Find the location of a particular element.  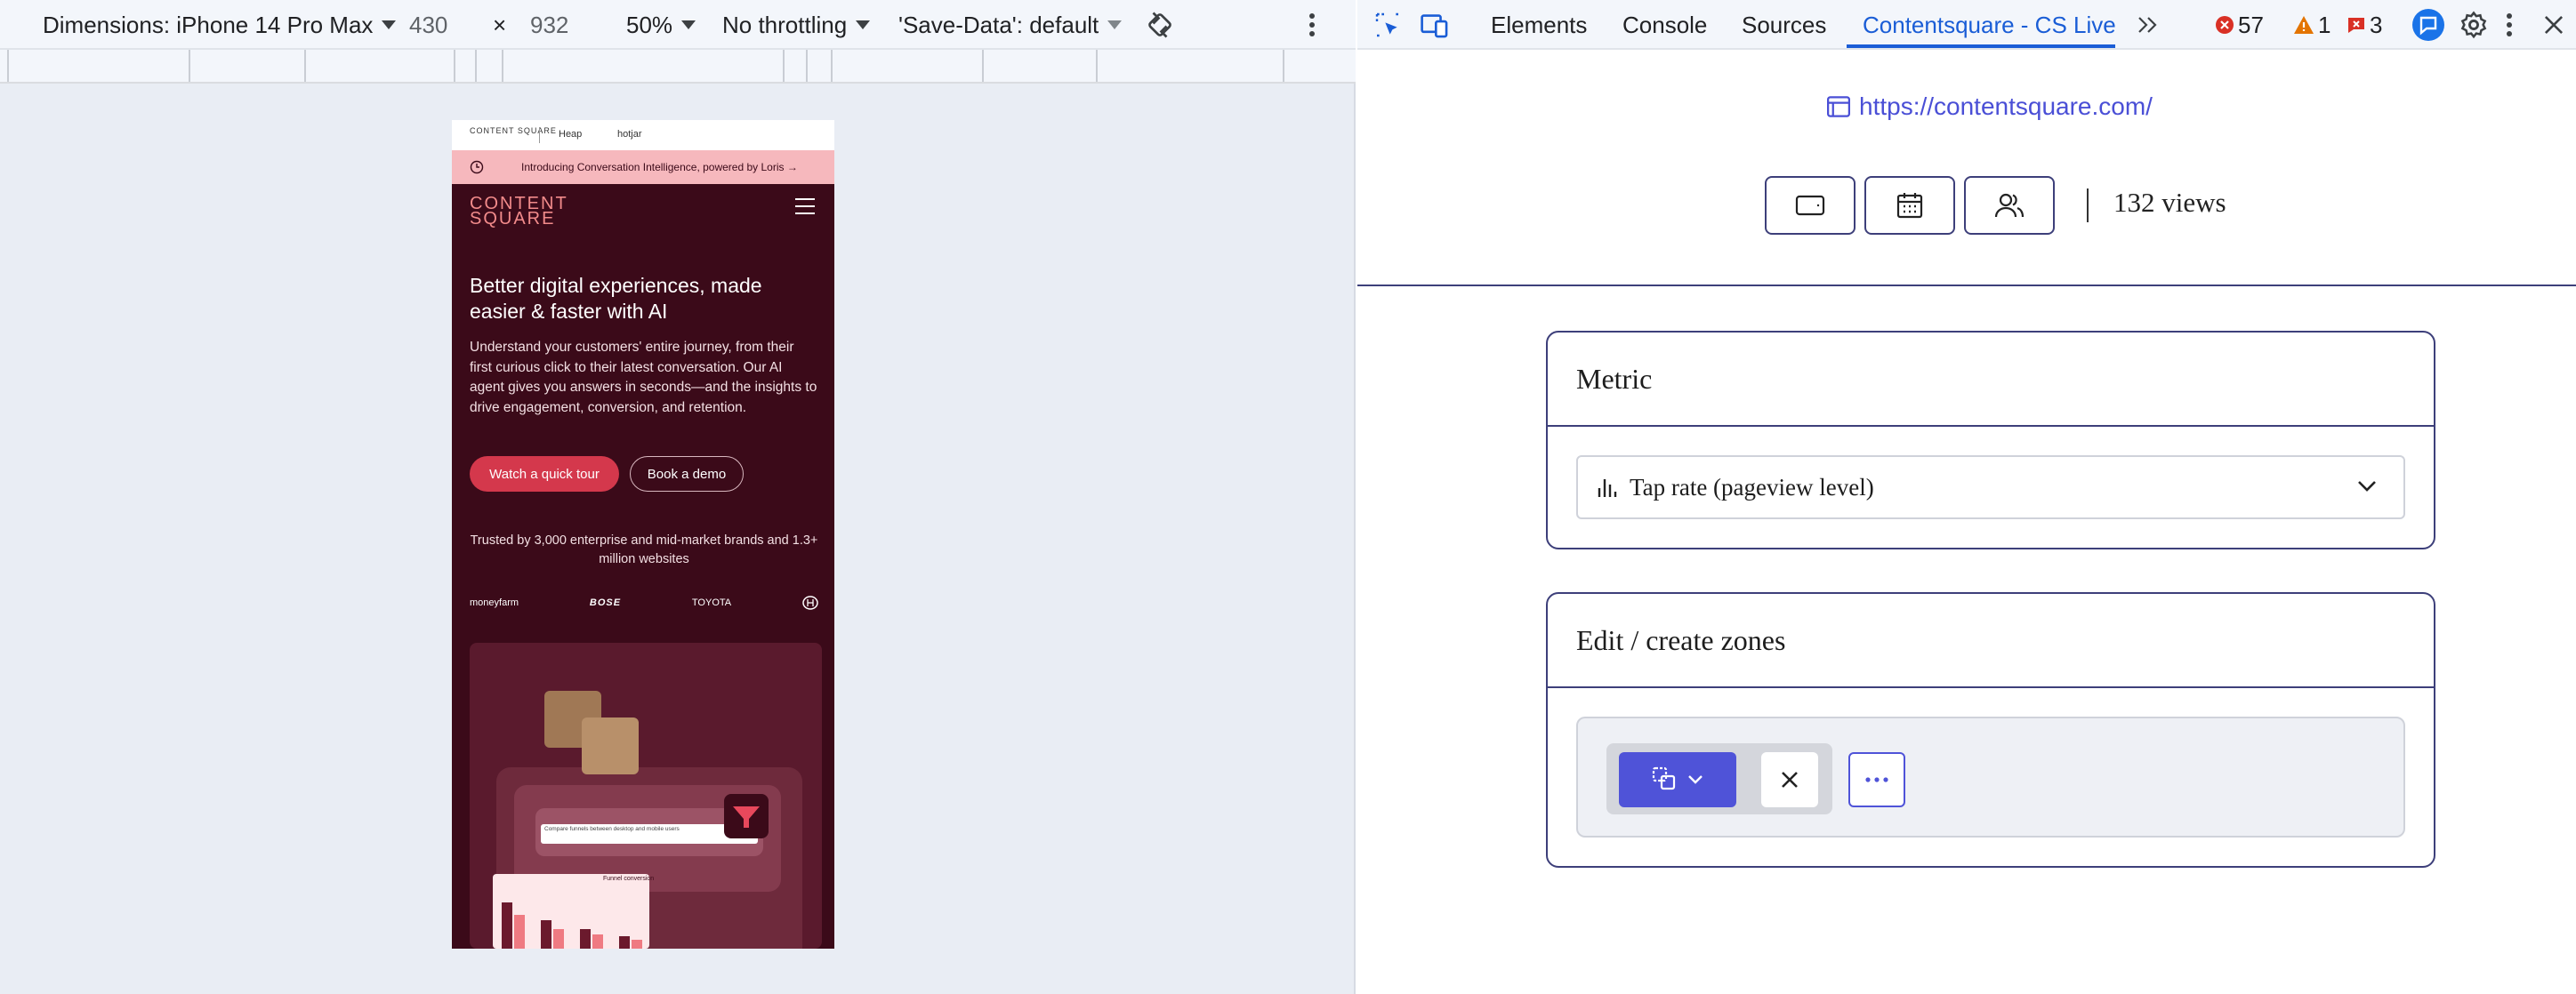

hotjar-brand: hotjar is located at coordinates (629, 134).